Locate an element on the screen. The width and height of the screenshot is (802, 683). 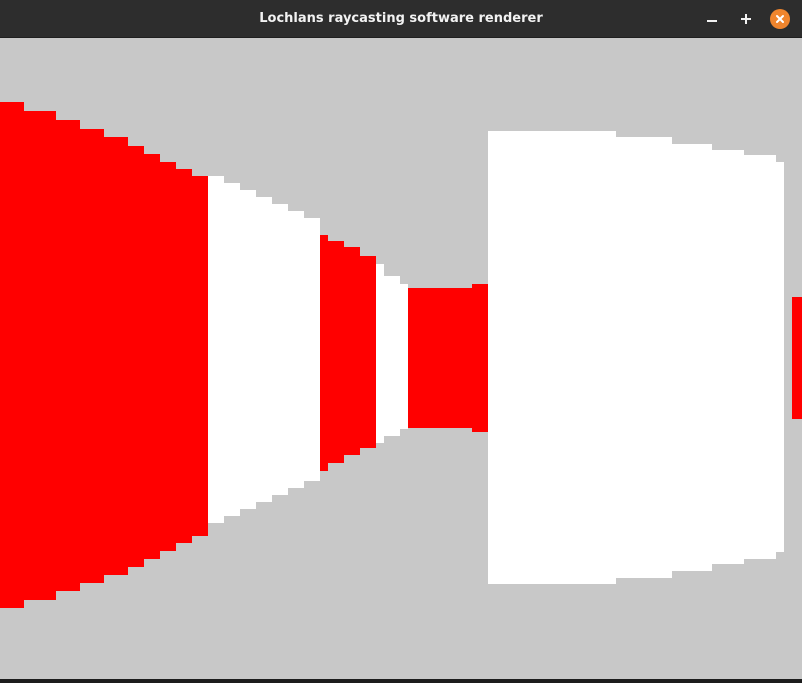
close-button is located at coordinates (780, 19).